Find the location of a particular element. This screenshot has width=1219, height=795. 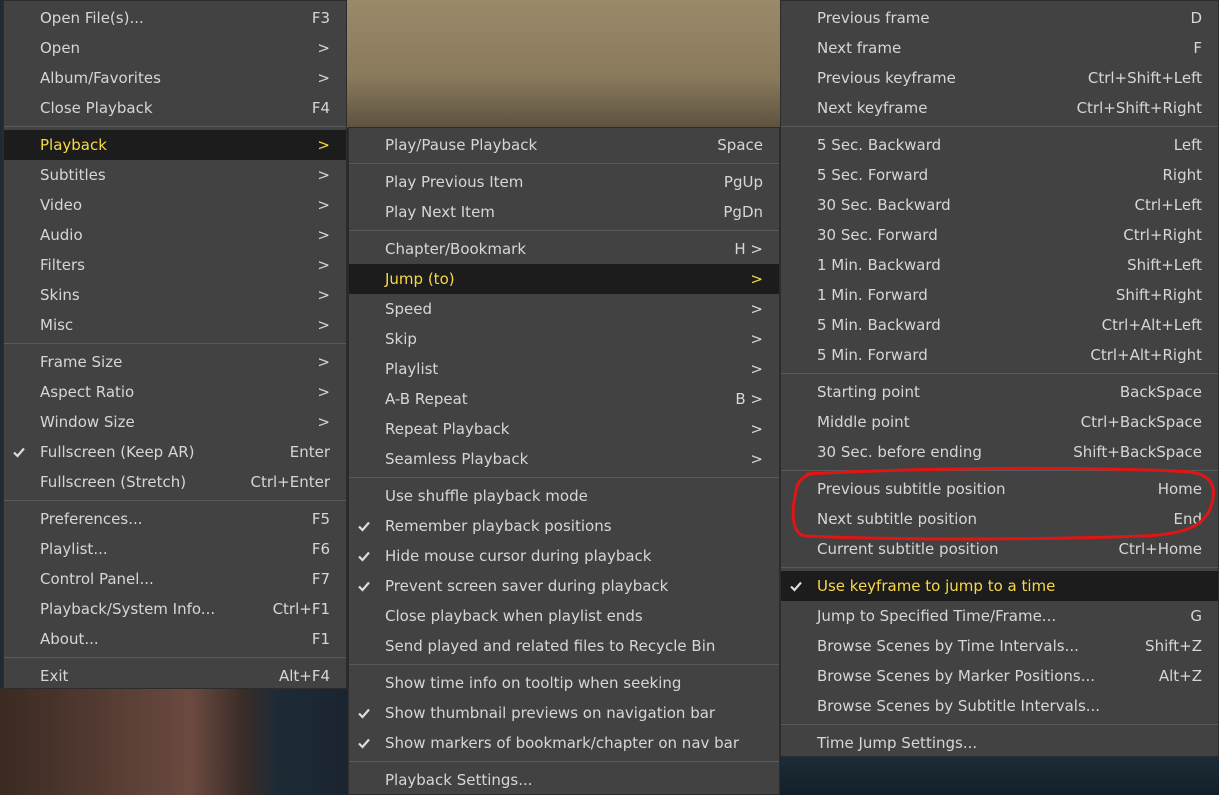

menu-item-current-subtitle-position: Current subtitle position Ctrl+Home is located at coordinates (999, 549).